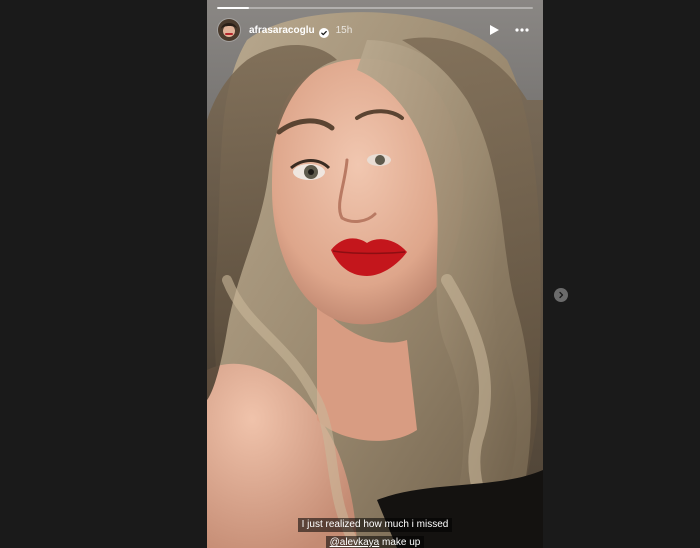 The image size is (700, 548). I want to click on play-icon, so click(494, 30).